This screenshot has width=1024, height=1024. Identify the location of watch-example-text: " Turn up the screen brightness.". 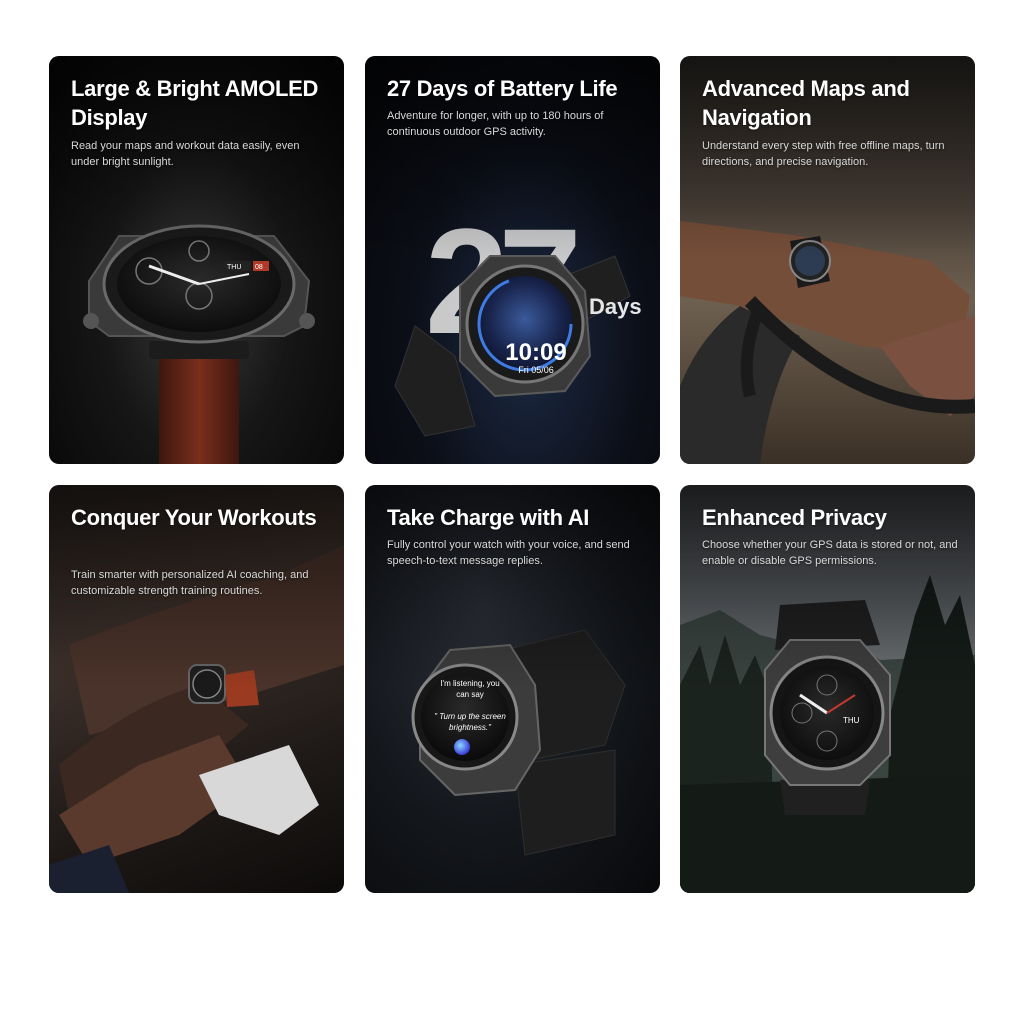
(470, 722).